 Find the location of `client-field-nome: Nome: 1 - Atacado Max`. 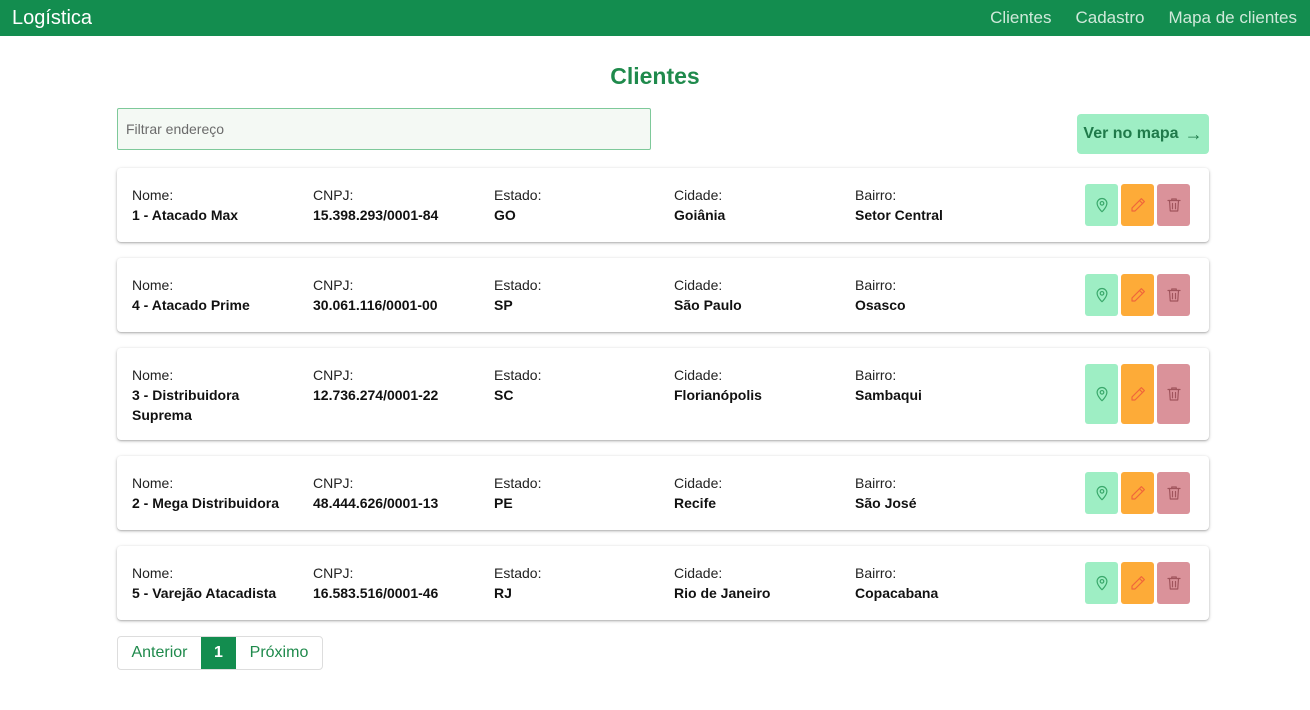

client-field-nome: Nome: 1 - Atacado Max is located at coordinates (212, 205).